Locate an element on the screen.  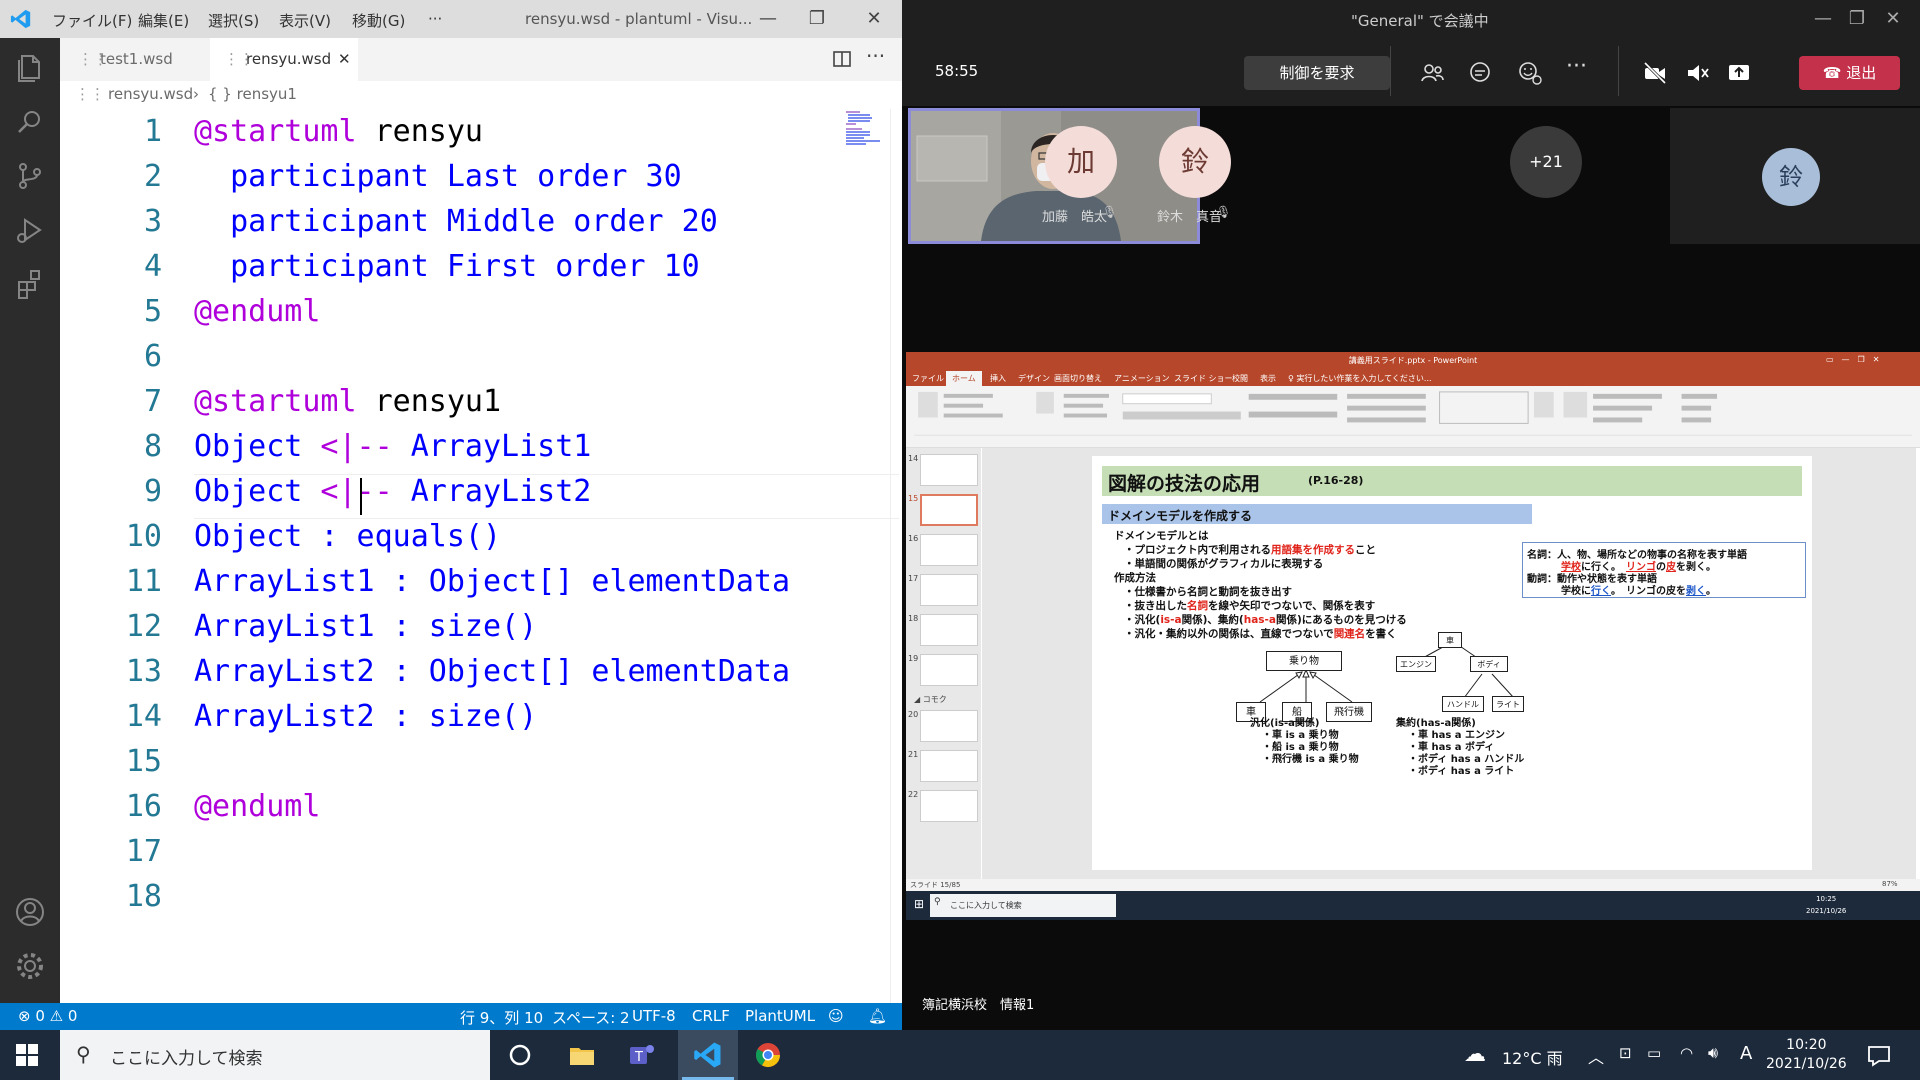
account-icon is located at coordinates (30, 912).